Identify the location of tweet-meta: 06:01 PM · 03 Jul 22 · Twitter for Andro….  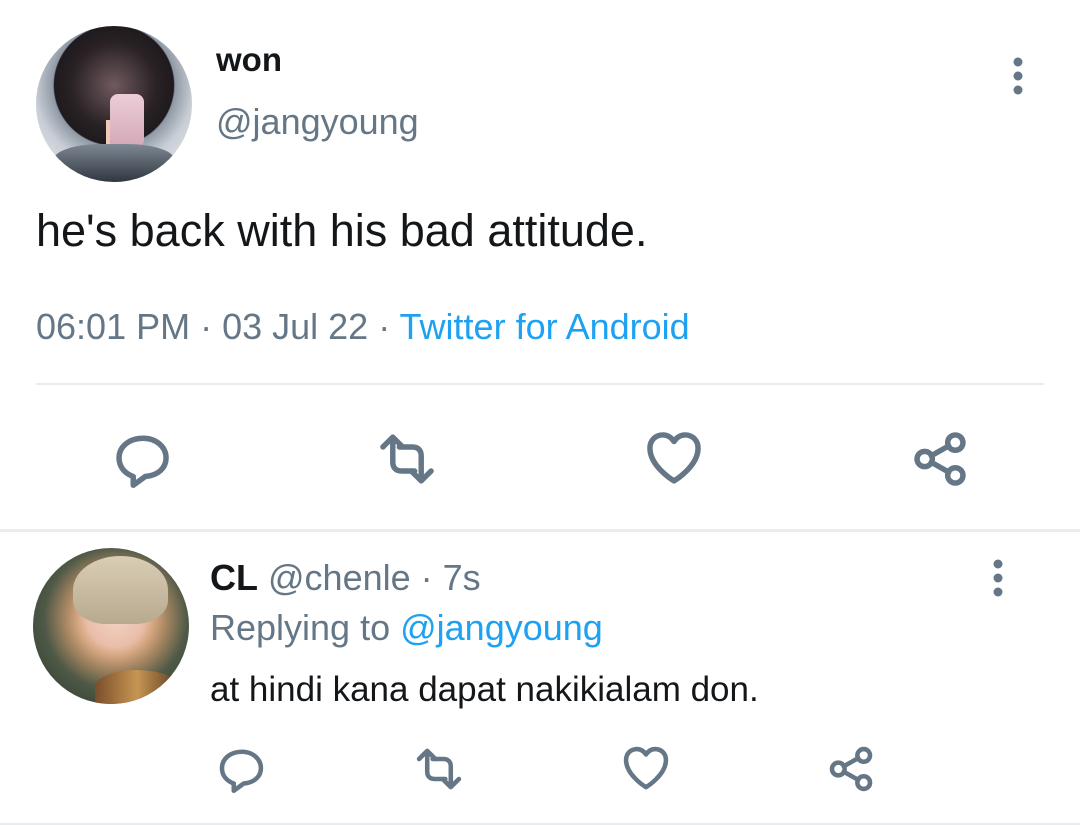
(363, 327).